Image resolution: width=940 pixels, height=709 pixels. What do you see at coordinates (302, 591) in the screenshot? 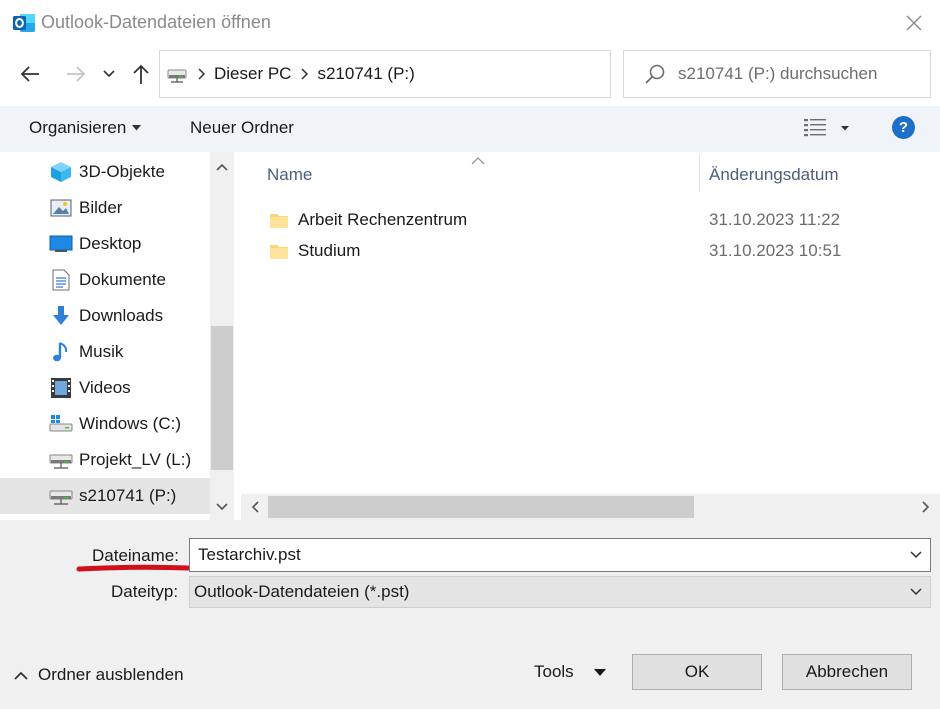
I see `filetype-value: Outlook-Datendateien (*.pst)` at bounding box center [302, 591].